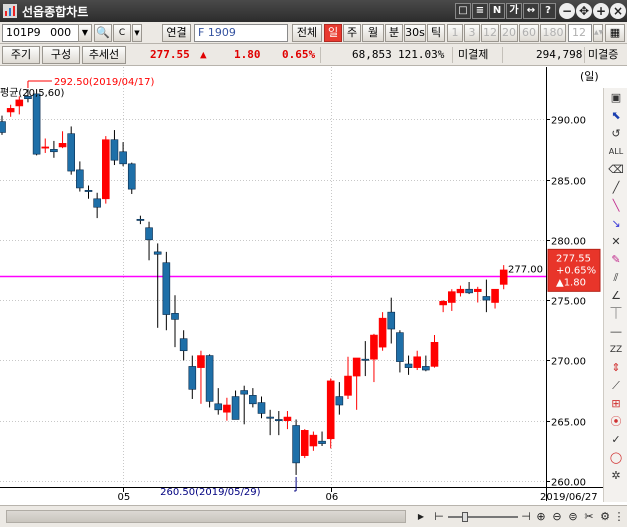  Describe the element at coordinates (394, 33) in the screenshot. I see `period-minute-tab: 분` at that location.